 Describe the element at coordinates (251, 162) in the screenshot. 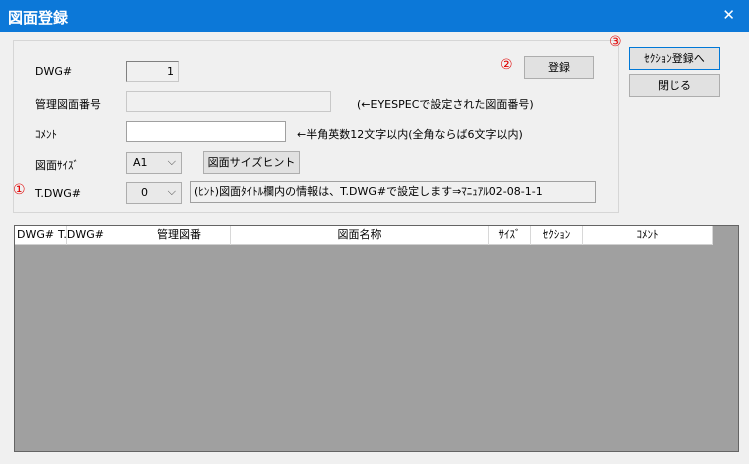

I see `size-hint-button: 図面サイズヒント` at that location.